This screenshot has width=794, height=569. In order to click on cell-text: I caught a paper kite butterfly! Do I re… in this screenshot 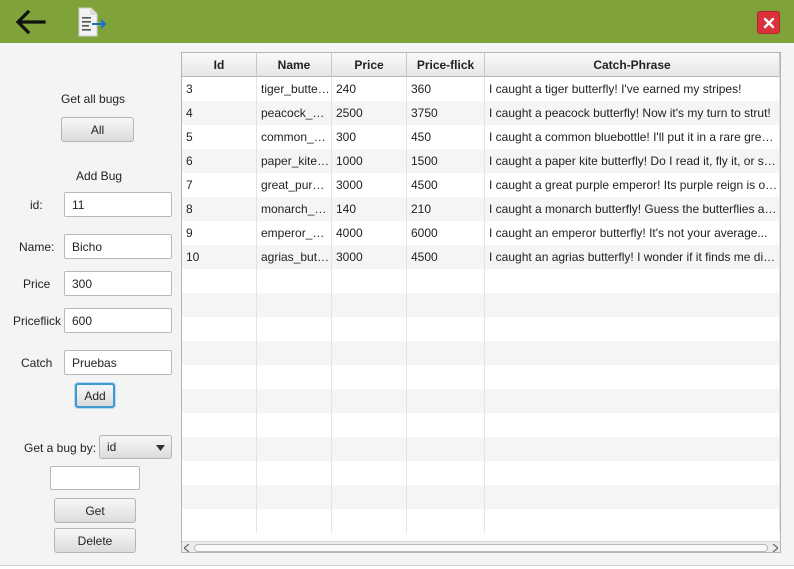, I will do `click(633, 161)`.